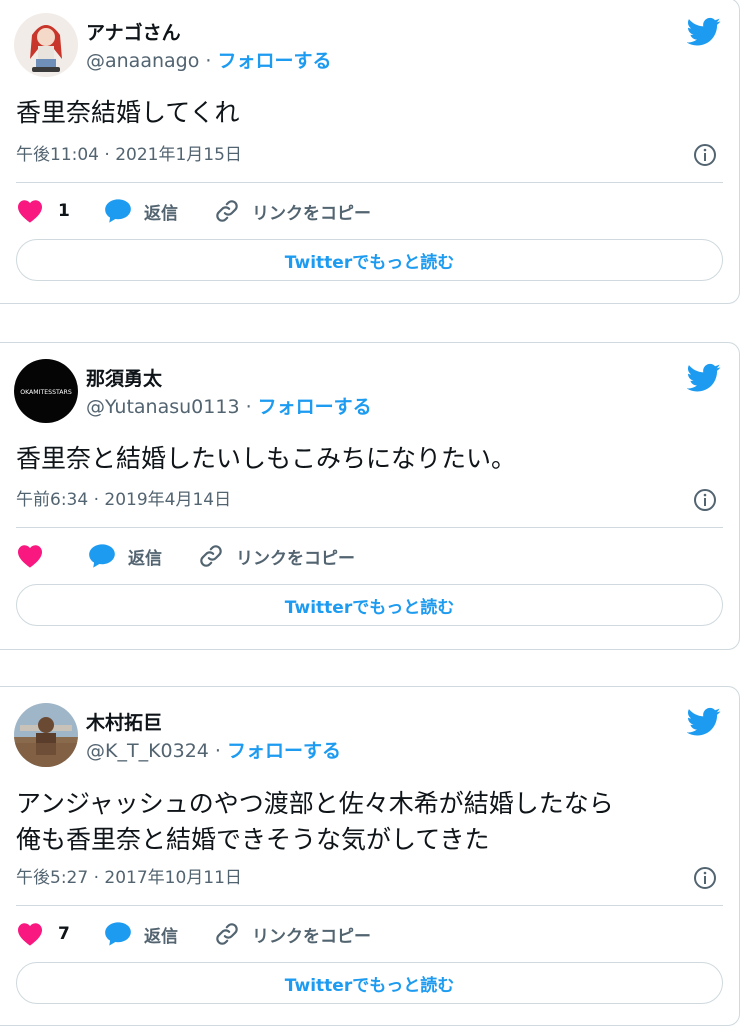  I want to click on user-handle: @Yutanasu0113, so click(163, 407).